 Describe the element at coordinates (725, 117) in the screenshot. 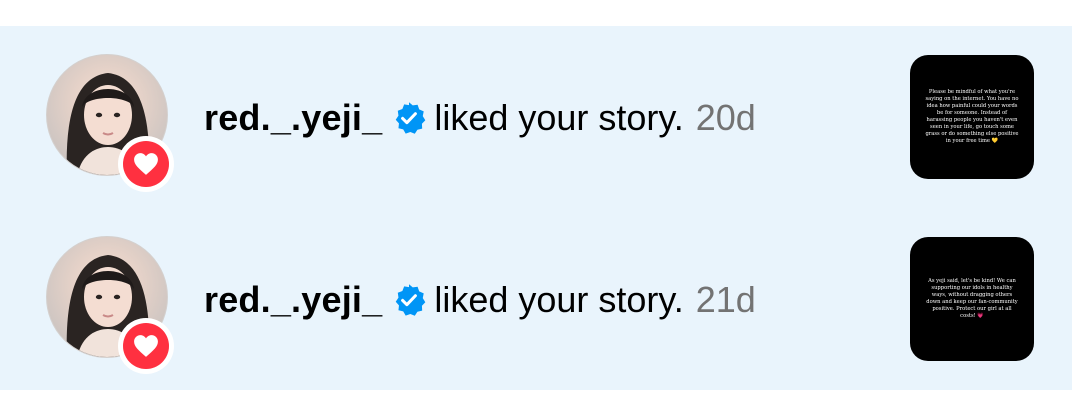

I see `timestamp: 20d` at that location.